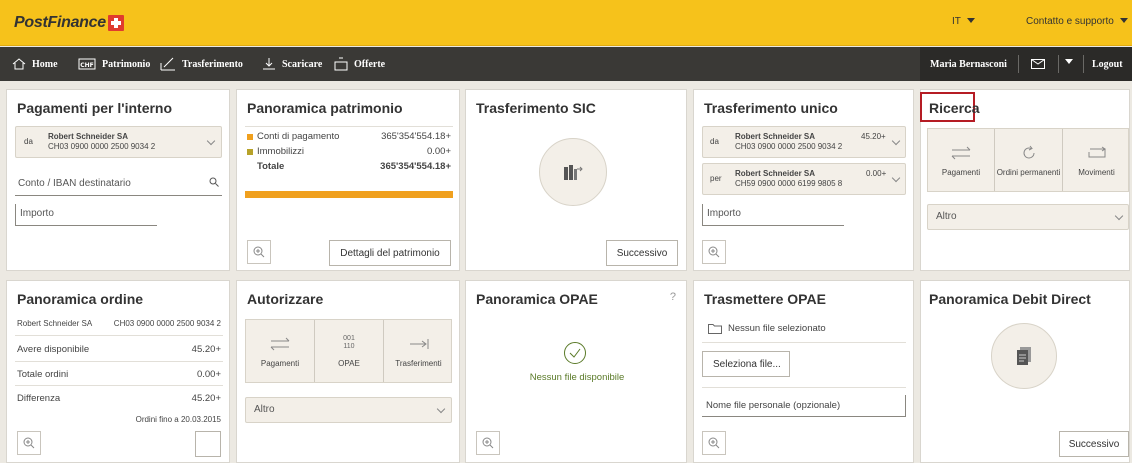 Image resolution: width=1132 pixels, height=463 pixels. I want to click on transfer-arrows-icon, so click(961, 153).